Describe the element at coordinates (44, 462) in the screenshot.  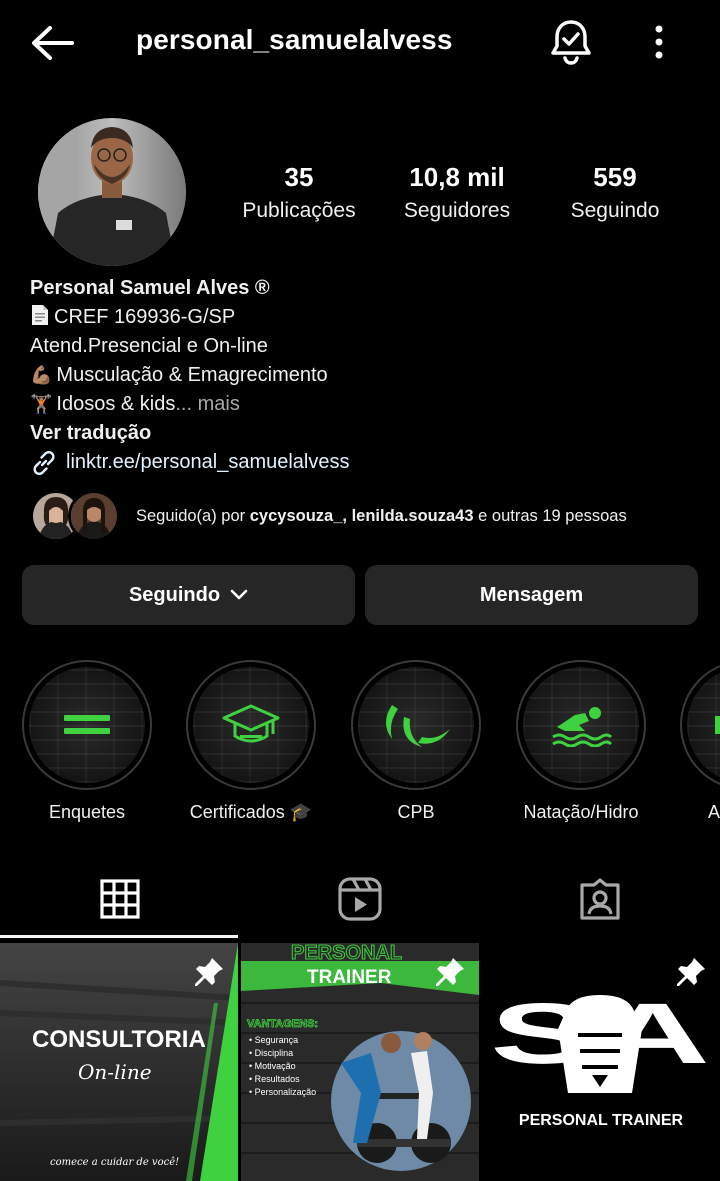
I see `link-icon` at that location.